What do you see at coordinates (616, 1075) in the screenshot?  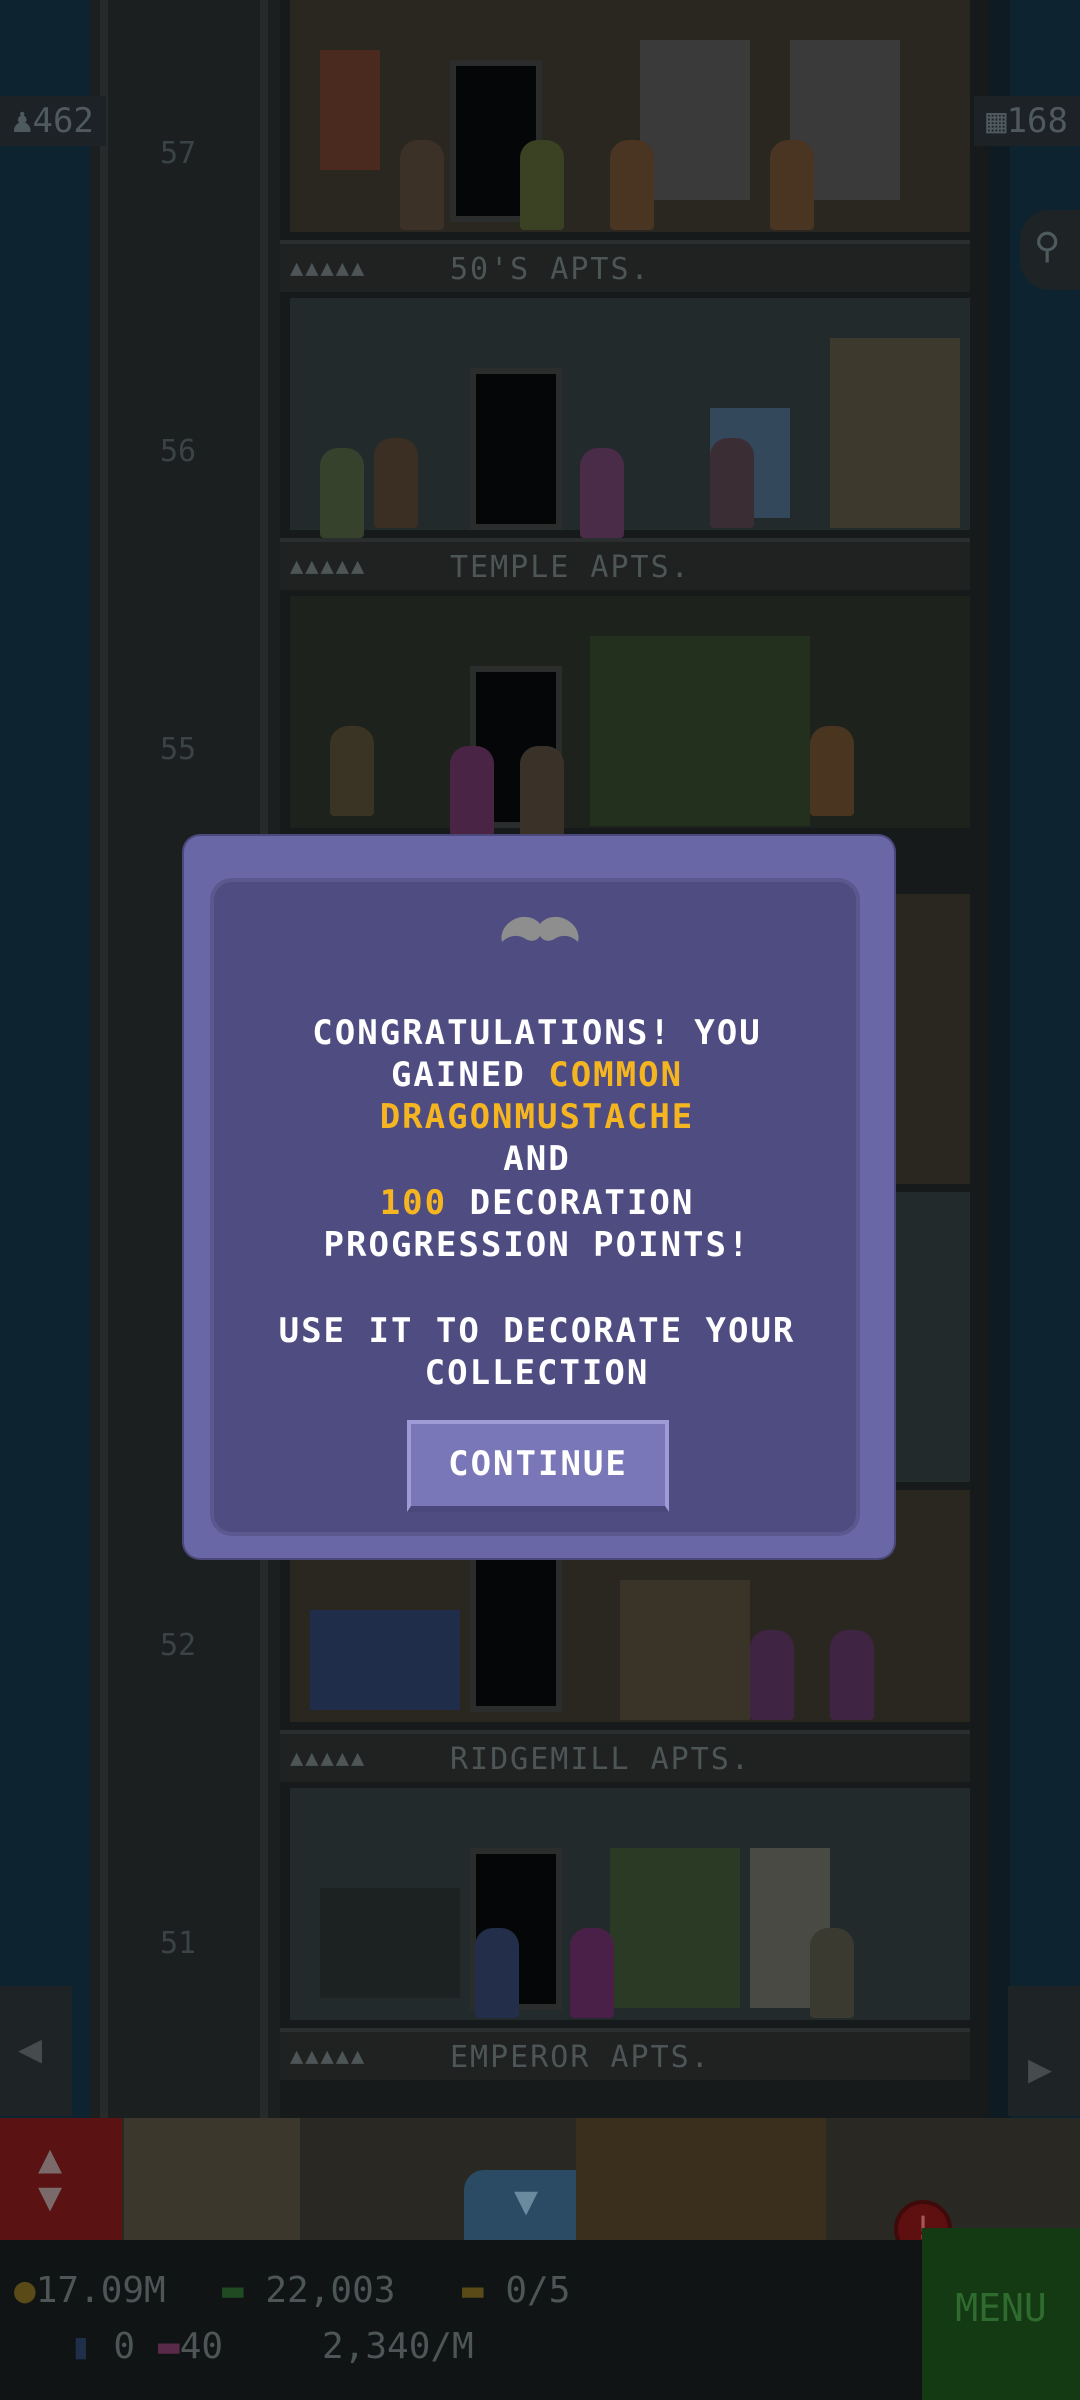 I see `reward-rarity: COMMON` at bounding box center [616, 1075].